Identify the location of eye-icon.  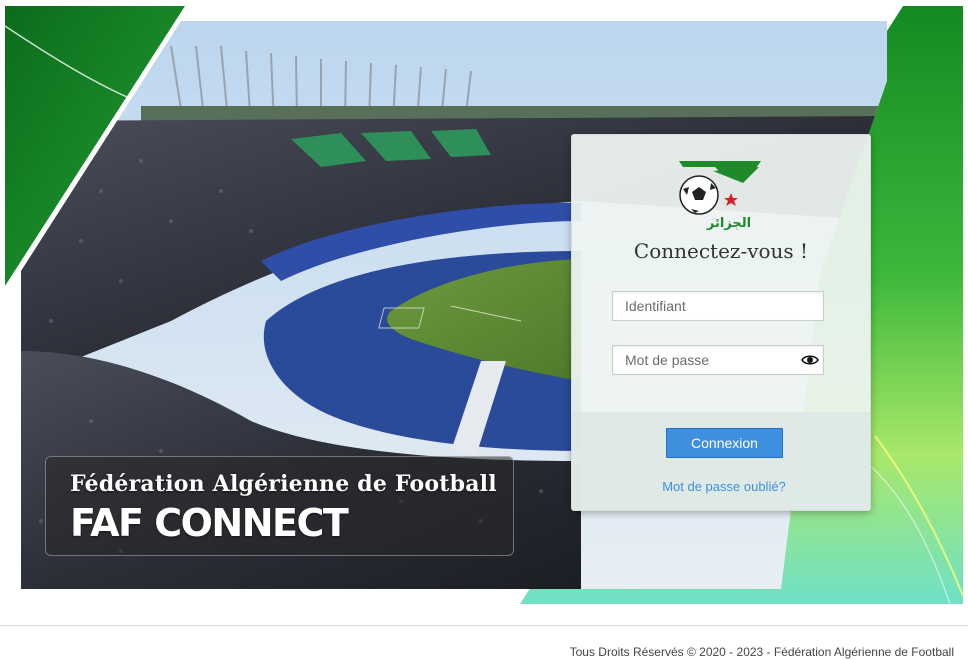
(810, 360).